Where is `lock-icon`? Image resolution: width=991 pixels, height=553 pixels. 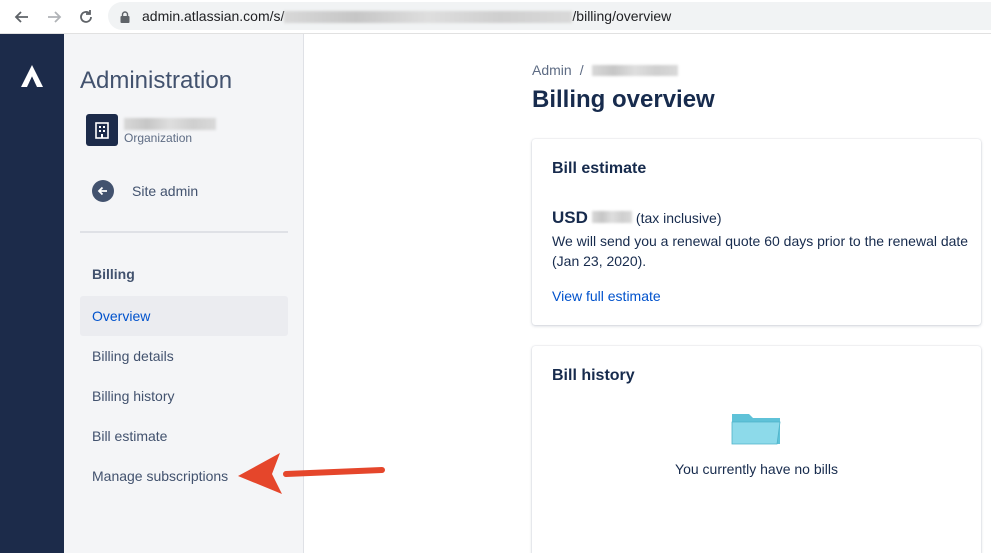
lock-icon is located at coordinates (125, 19).